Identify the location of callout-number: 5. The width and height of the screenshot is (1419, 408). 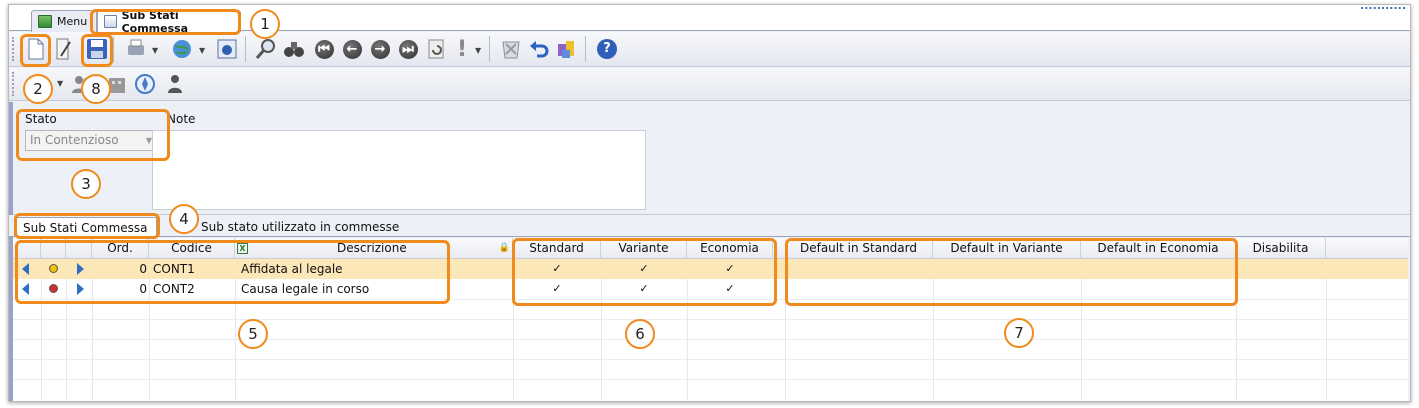
(253, 334).